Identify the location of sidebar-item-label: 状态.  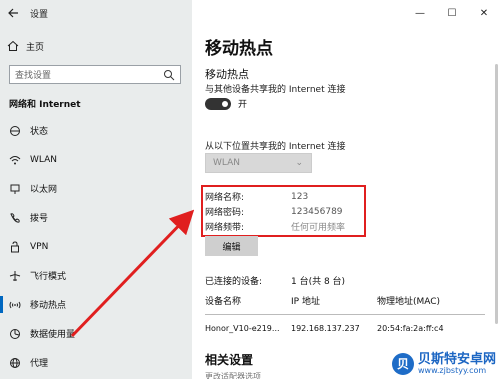
(39, 132).